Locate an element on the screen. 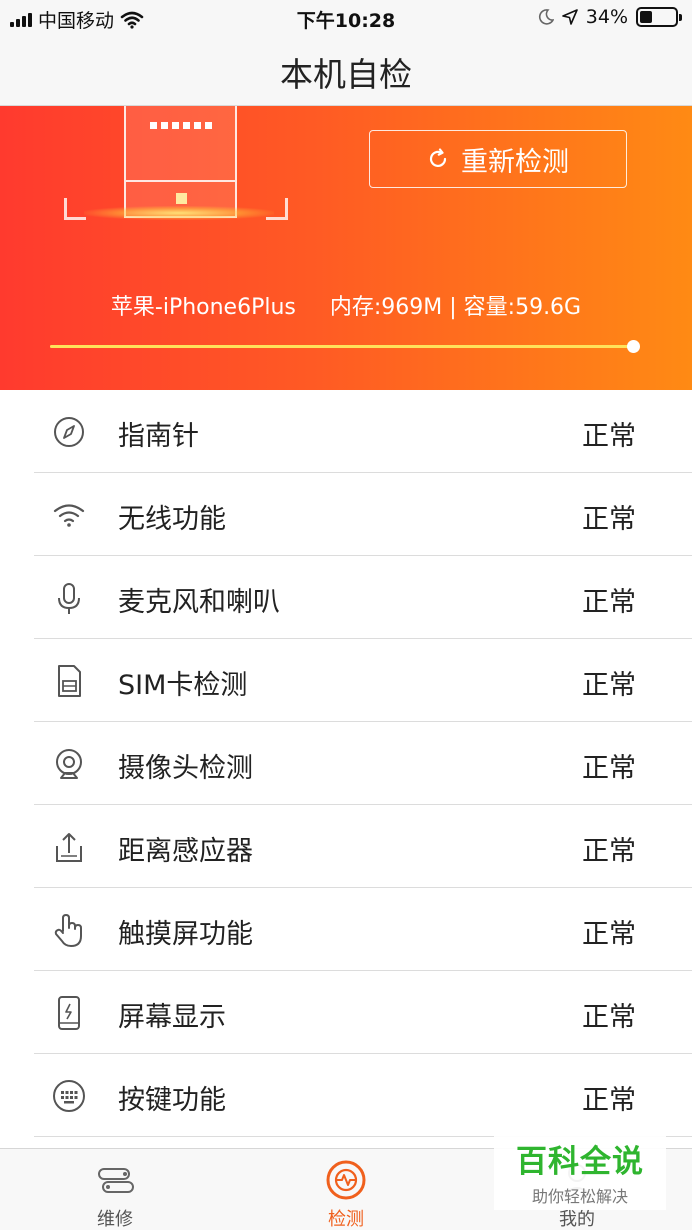 Image resolution: width=692 pixels, height=1230 pixels. tab-repair-label: 维修 is located at coordinates (115, 1219).